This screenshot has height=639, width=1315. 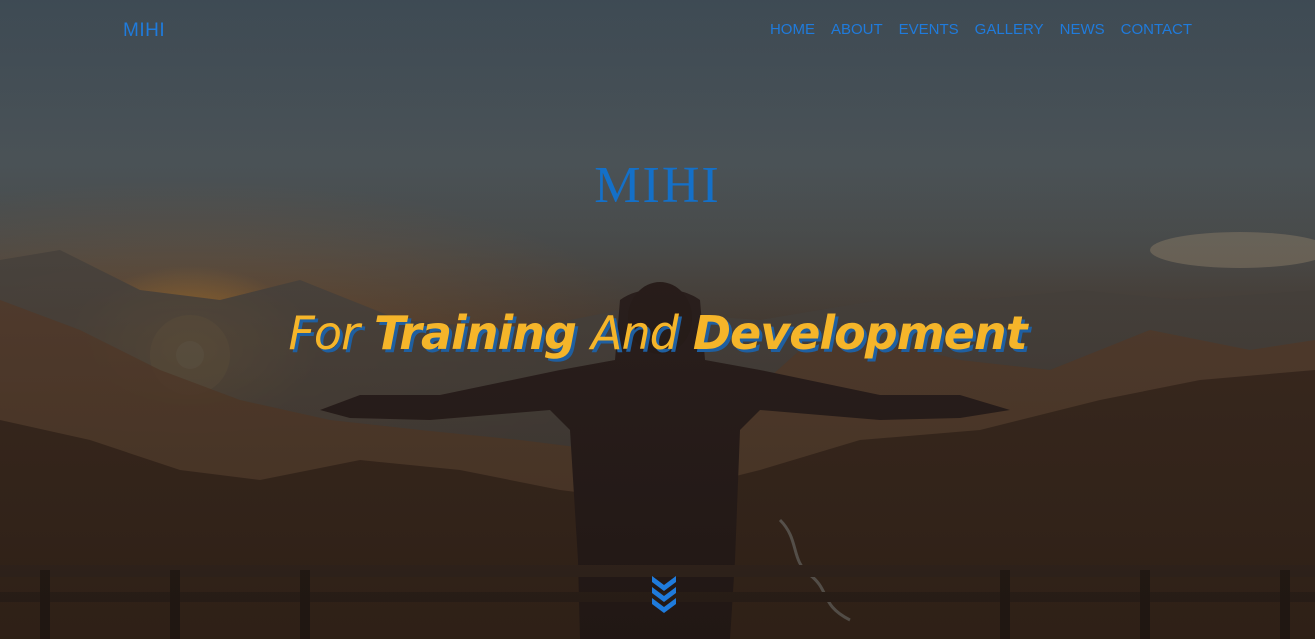 I want to click on nav-item-home: HOME, so click(x=792, y=30).